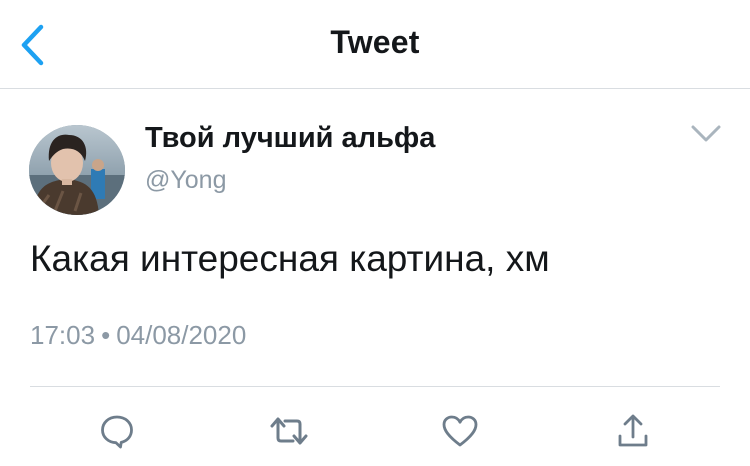 This screenshot has width=750, height=466. Describe the element at coordinates (185, 180) in the screenshot. I see `author-handle: @Yong` at that location.